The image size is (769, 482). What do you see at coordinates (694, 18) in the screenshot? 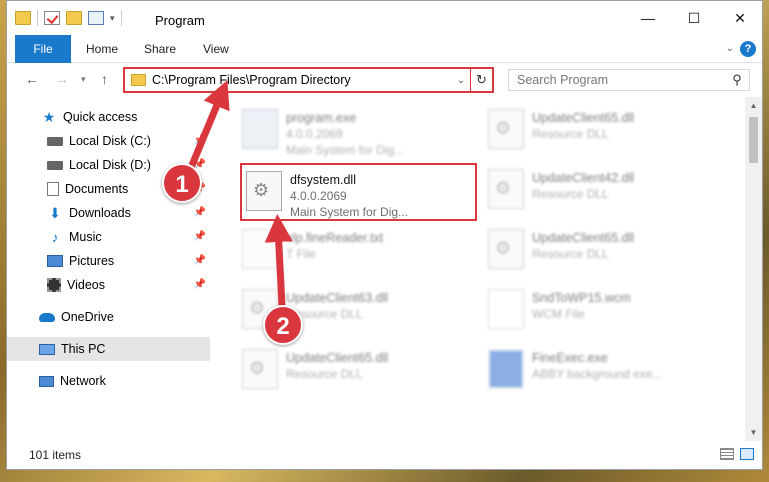
I see `maximize-button: ☐` at bounding box center [694, 18].